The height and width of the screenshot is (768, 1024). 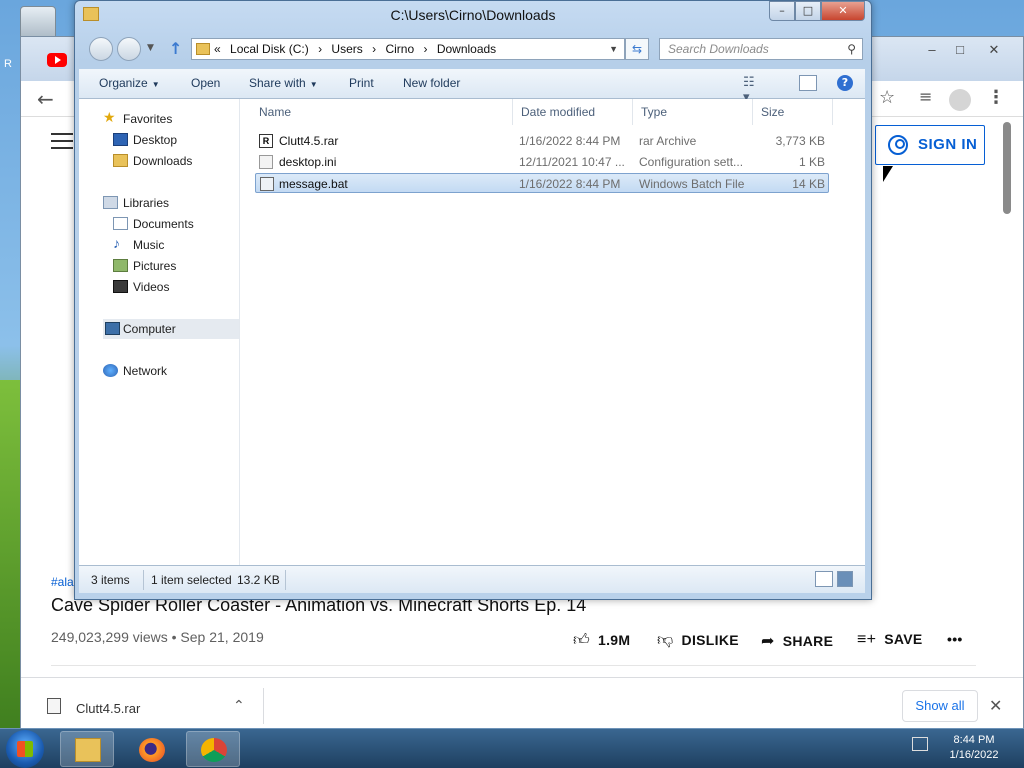 I want to click on help-icon: ?, so click(x=845, y=83).